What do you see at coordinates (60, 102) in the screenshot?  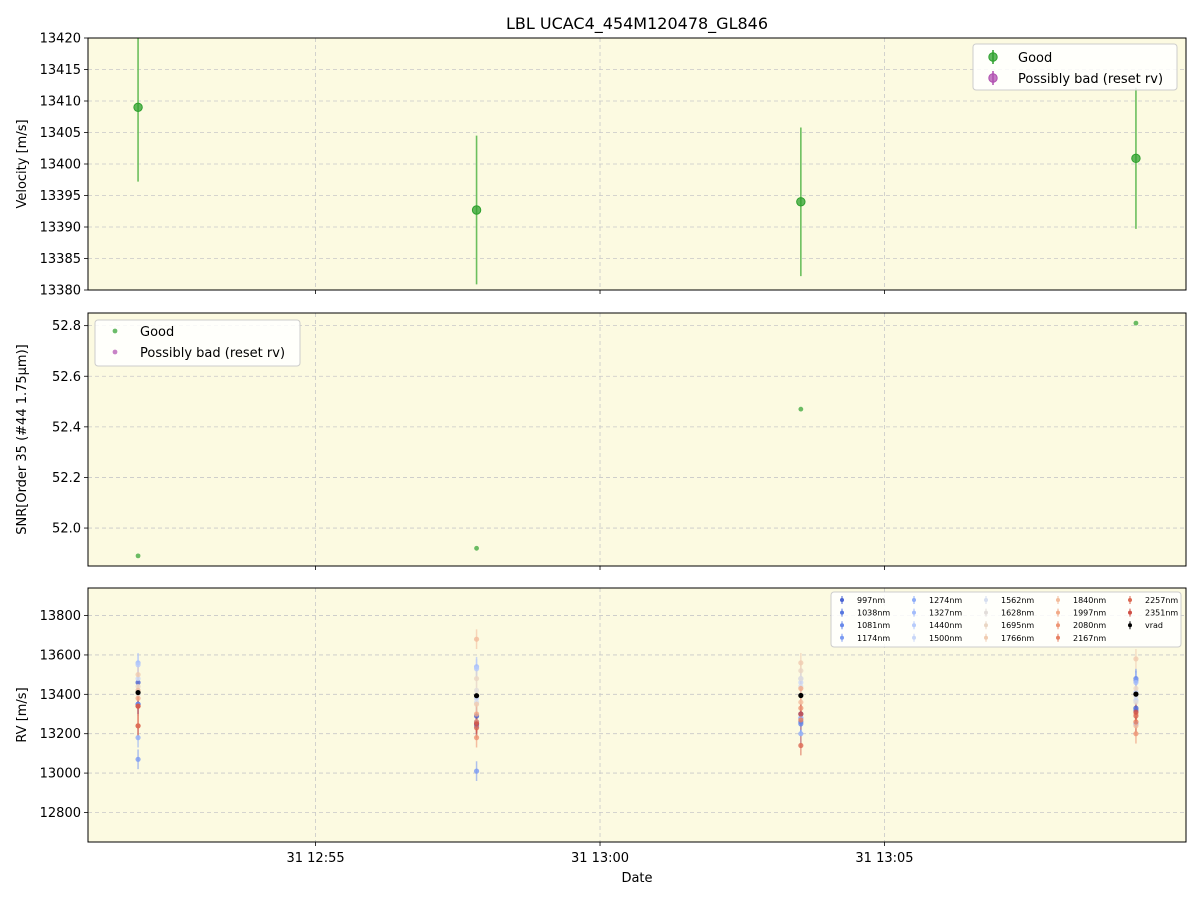 I see `y-tick-label: 13410` at bounding box center [60, 102].